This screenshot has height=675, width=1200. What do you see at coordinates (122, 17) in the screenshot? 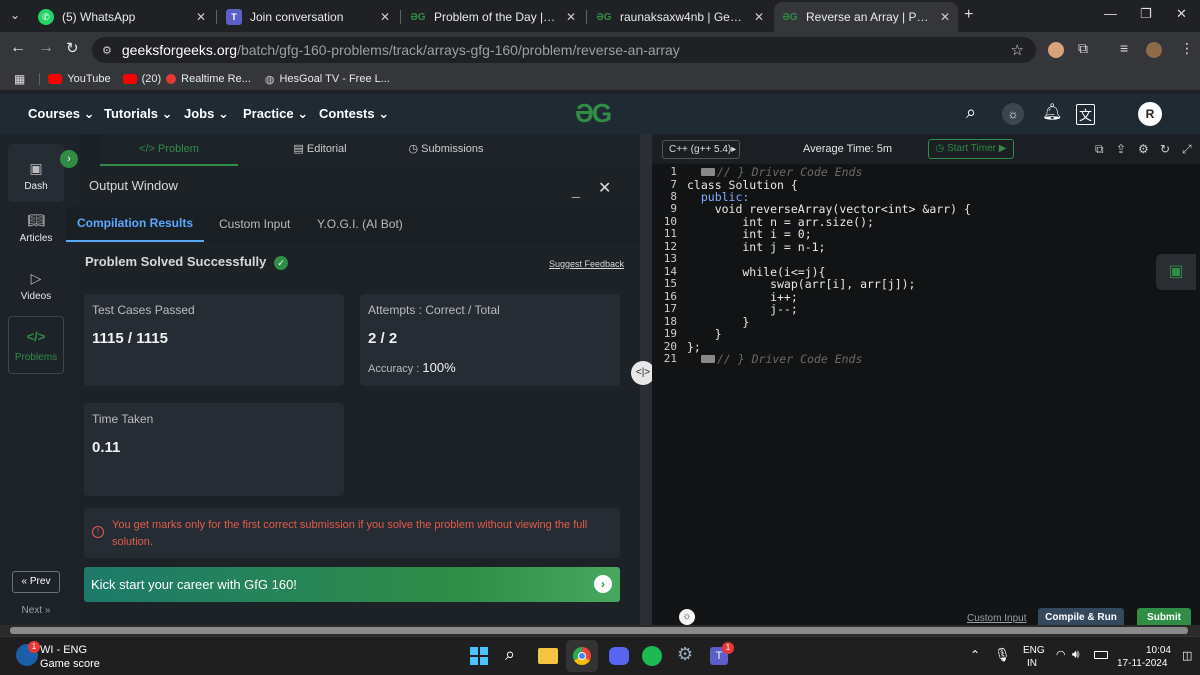
I see `tab-whatsapp: ✆ (5) WhatsApp ✕` at bounding box center [122, 17].